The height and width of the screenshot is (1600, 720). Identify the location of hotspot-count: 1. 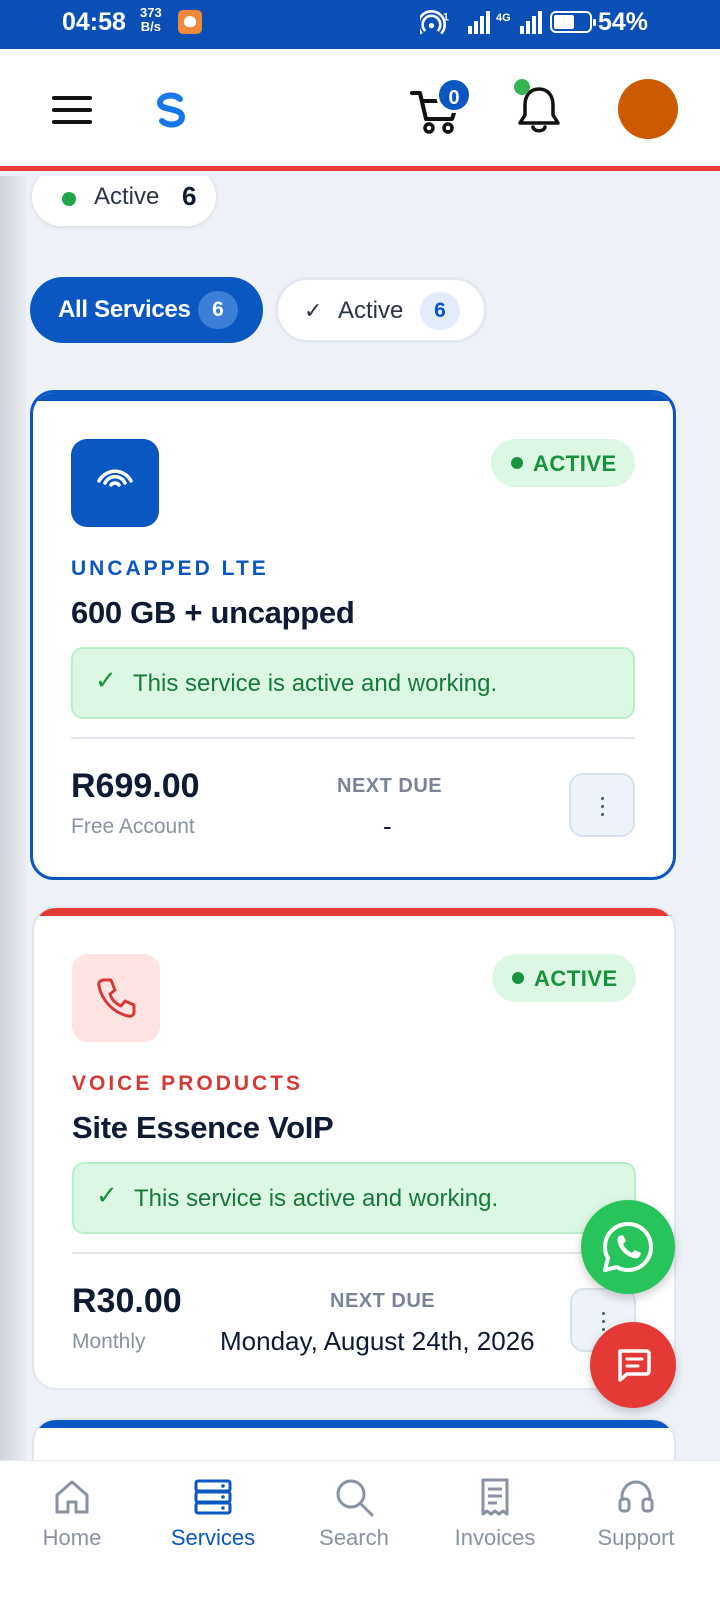
(446, 17).